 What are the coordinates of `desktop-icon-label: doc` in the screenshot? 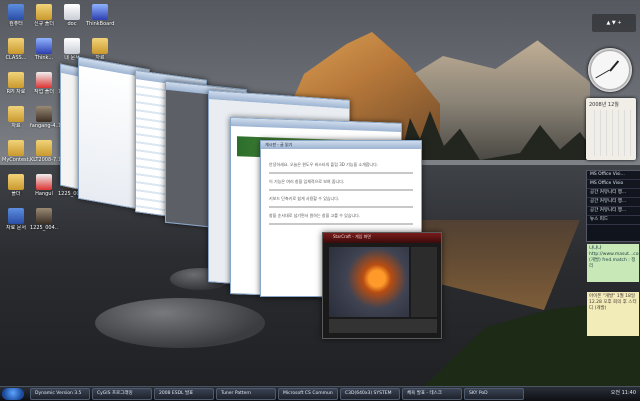 It's located at (72, 24).